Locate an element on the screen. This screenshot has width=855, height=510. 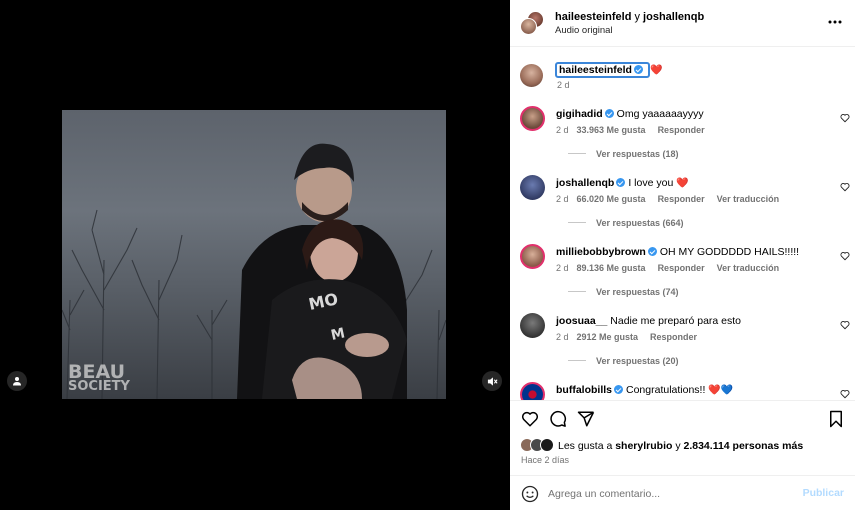
comment-text: buffalobills Congratulations!! ❤️💙 is located at coordinates (644, 390).